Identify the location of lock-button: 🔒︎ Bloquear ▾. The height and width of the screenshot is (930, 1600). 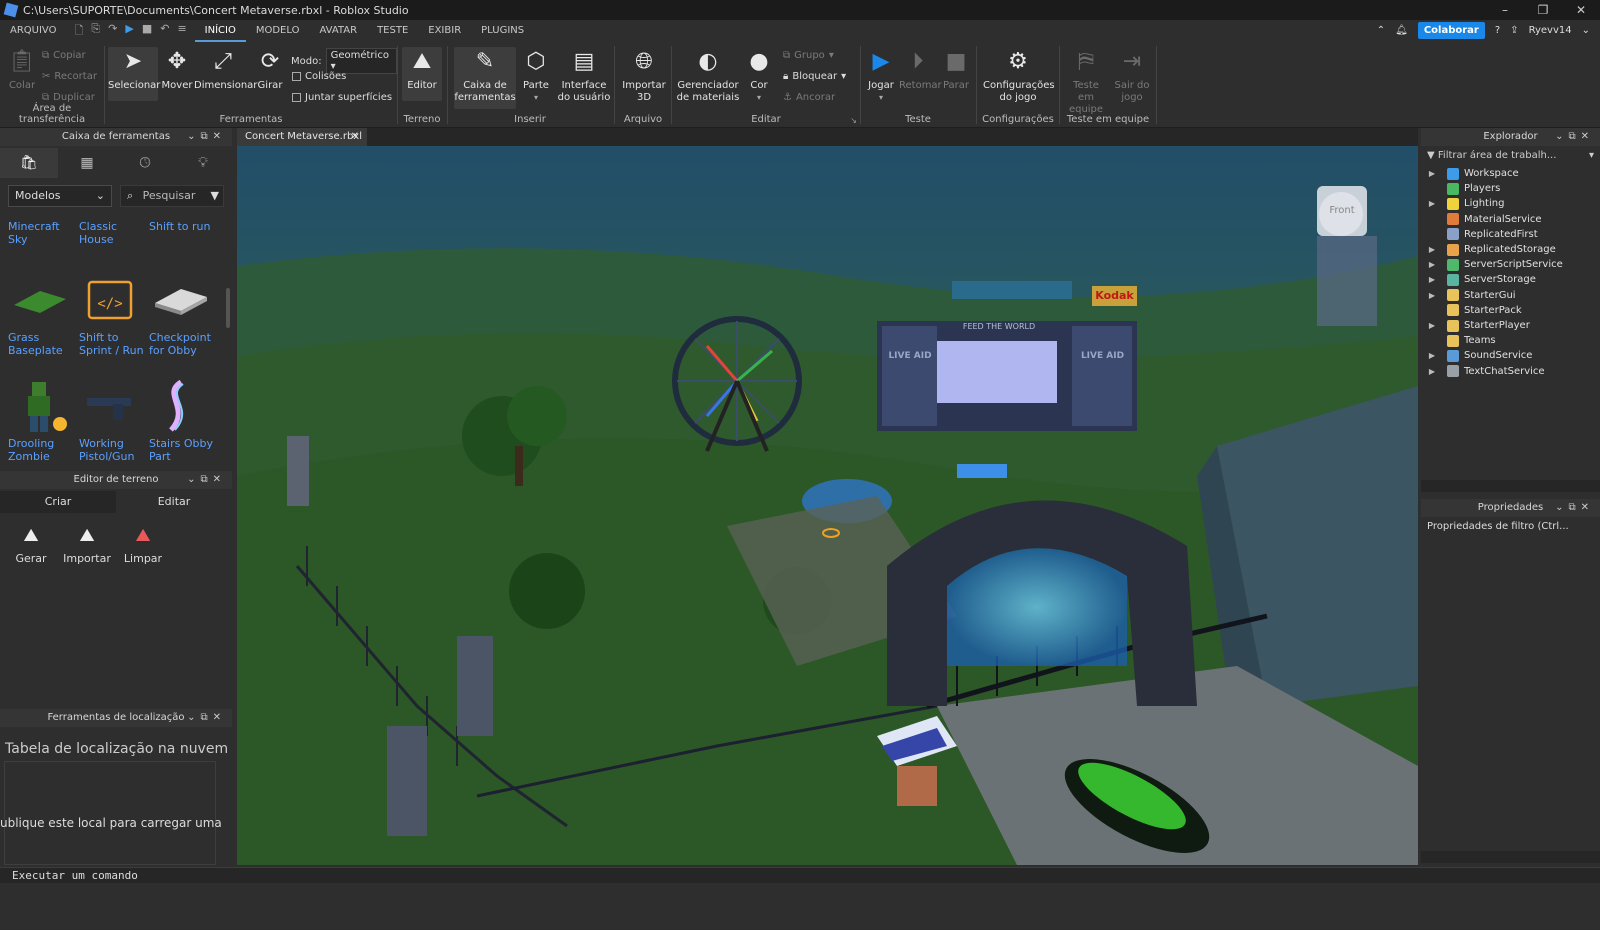
(814, 76).